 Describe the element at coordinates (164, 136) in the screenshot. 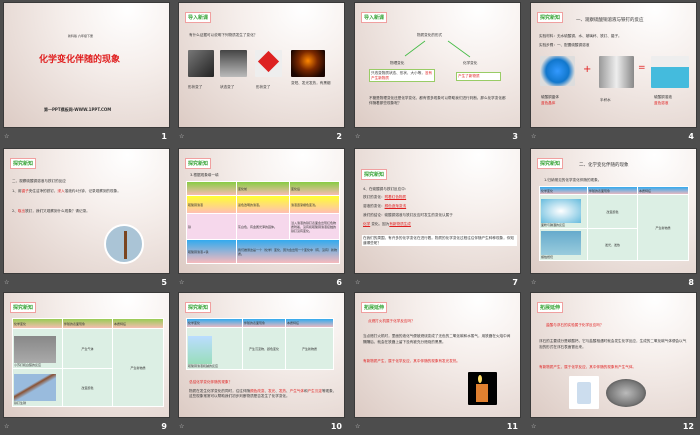

I see `slide-number: 1` at that location.